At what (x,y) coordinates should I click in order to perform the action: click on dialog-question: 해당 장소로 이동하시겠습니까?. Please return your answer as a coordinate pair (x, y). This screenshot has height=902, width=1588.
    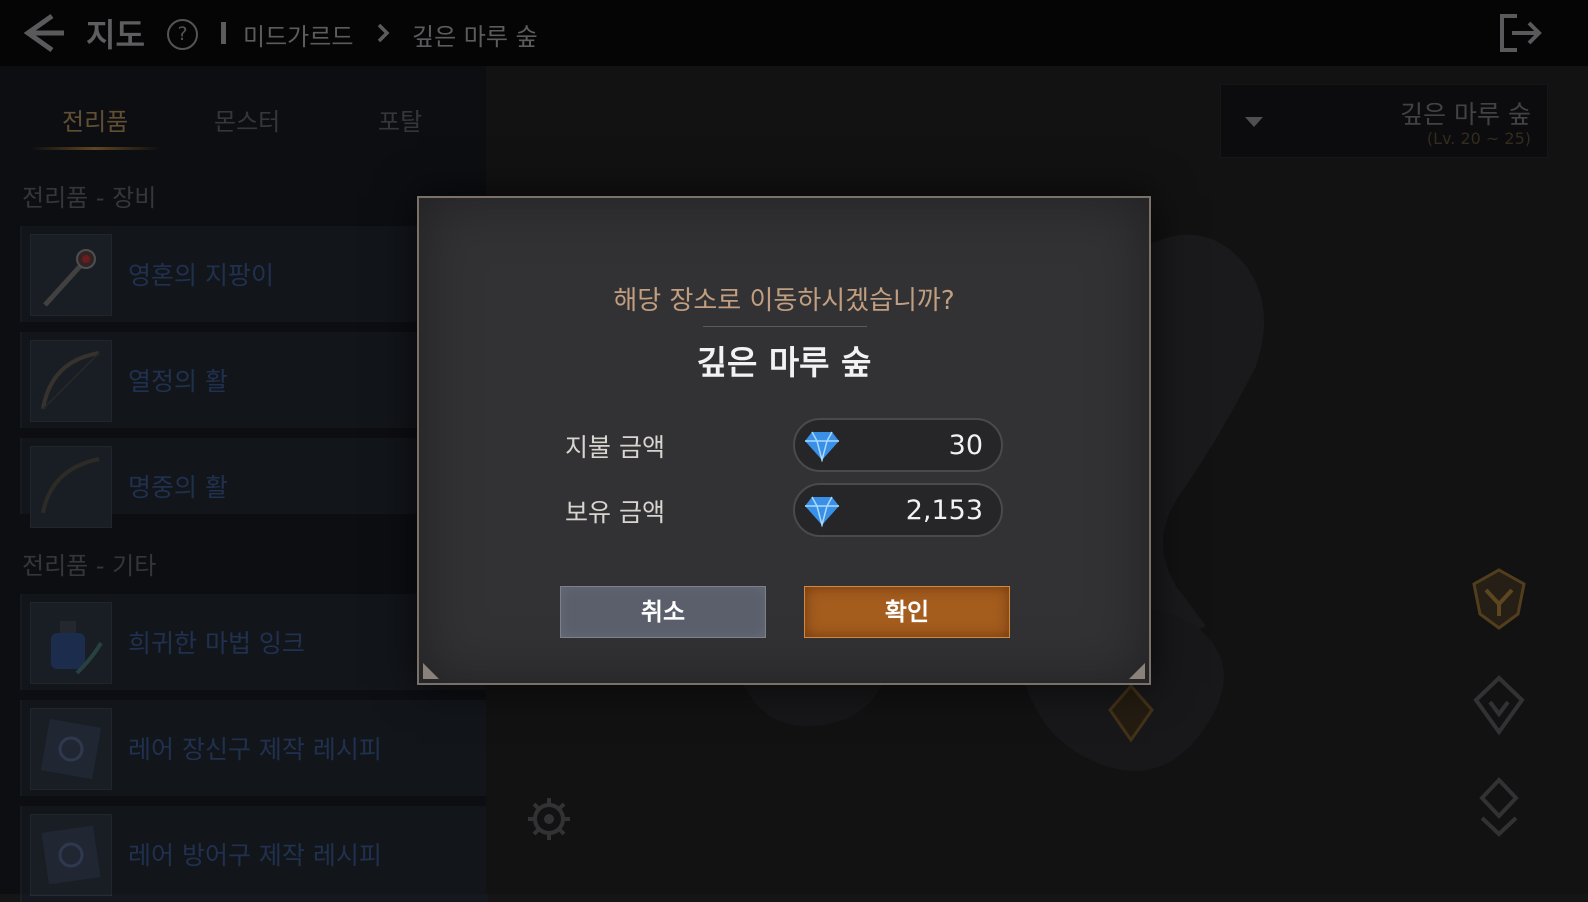
    Looking at the image, I should click on (784, 301).